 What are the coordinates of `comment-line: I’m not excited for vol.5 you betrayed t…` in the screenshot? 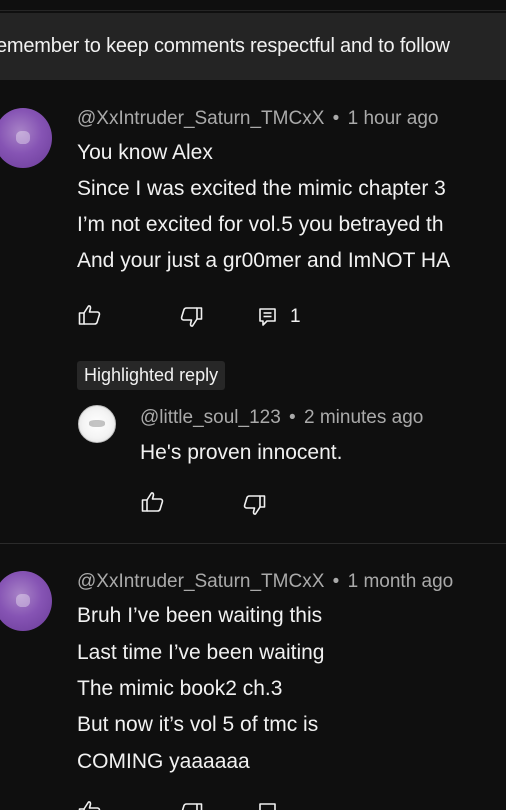 It's located at (260, 224).